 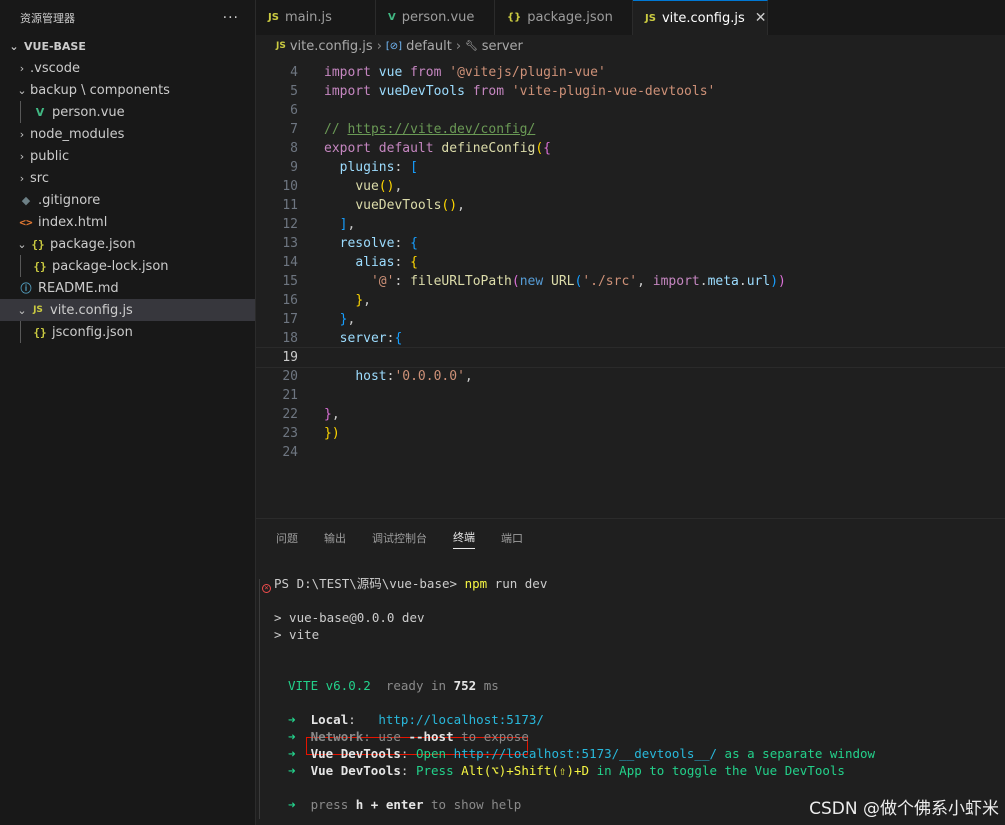 I want to click on tree-item-label: public, so click(x=50, y=156).